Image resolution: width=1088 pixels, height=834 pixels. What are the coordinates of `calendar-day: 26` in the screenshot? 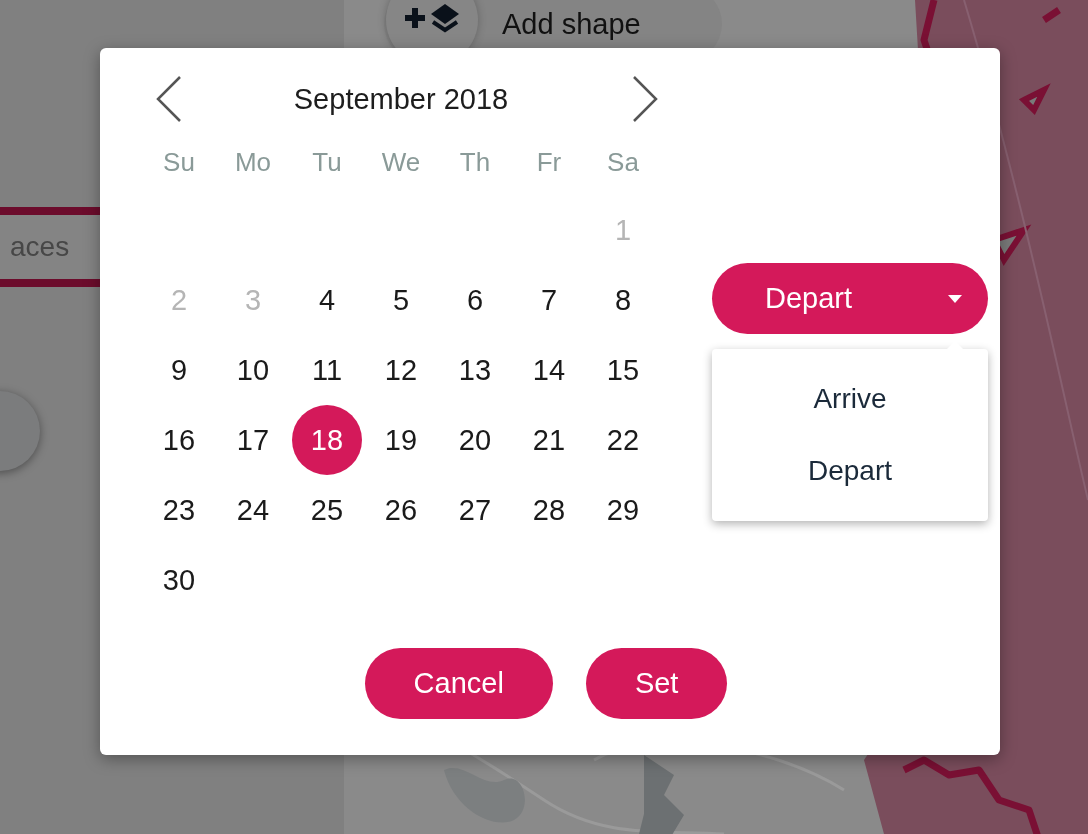 It's located at (401, 510).